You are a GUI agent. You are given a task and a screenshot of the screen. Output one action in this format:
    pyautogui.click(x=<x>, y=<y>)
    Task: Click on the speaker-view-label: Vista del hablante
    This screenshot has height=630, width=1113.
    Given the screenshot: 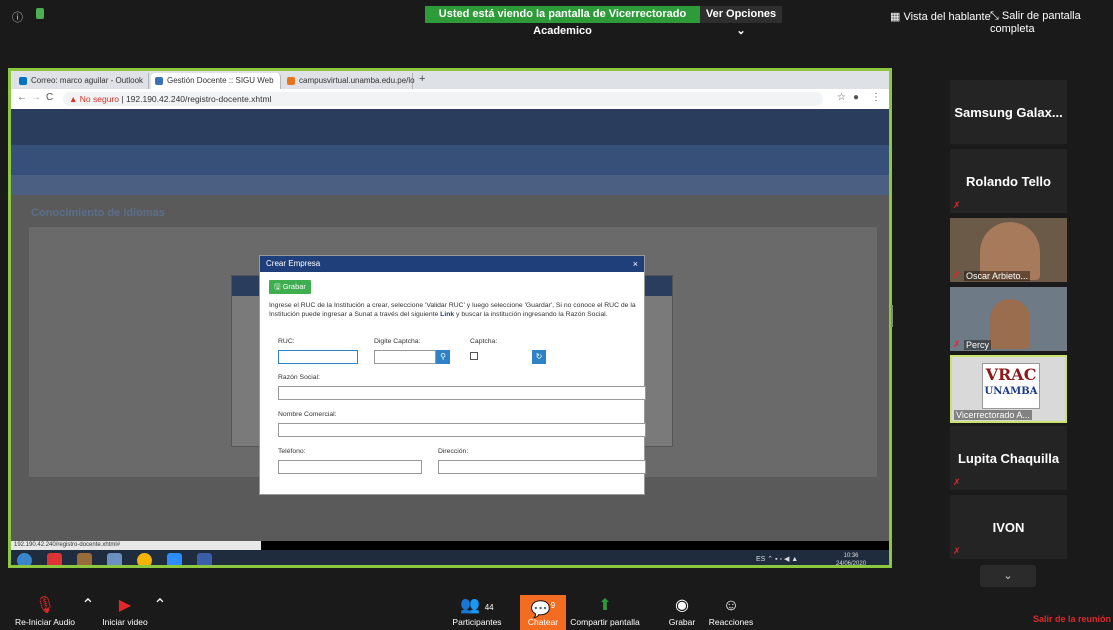 What is the action you would take?
    pyautogui.click(x=947, y=17)
    